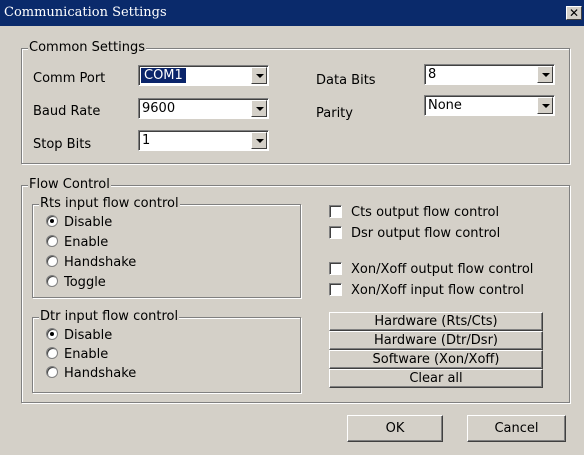  What do you see at coordinates (85, 12) in the screenshot?
I see `window-title: Communication Settings` at bounding box center [85, 12].